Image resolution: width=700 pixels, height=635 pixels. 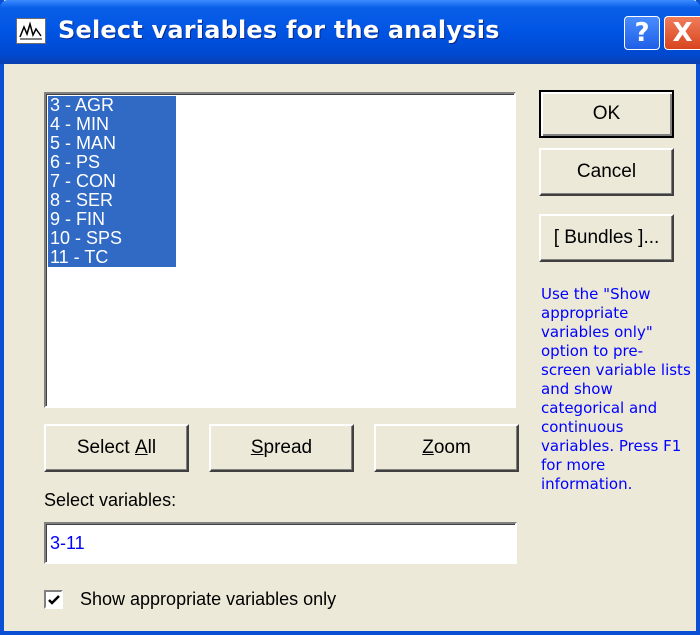 I want to click on close-button: X, so click(x=682, y=33).